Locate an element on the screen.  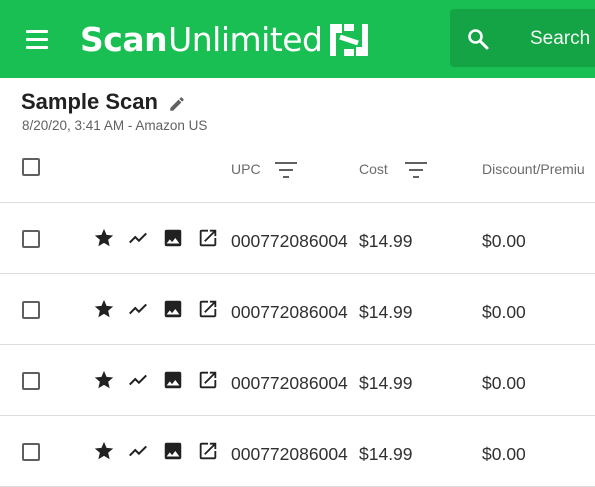
table-header: UPC Cost Discount/Premiu is located at coordinates (297, 170).